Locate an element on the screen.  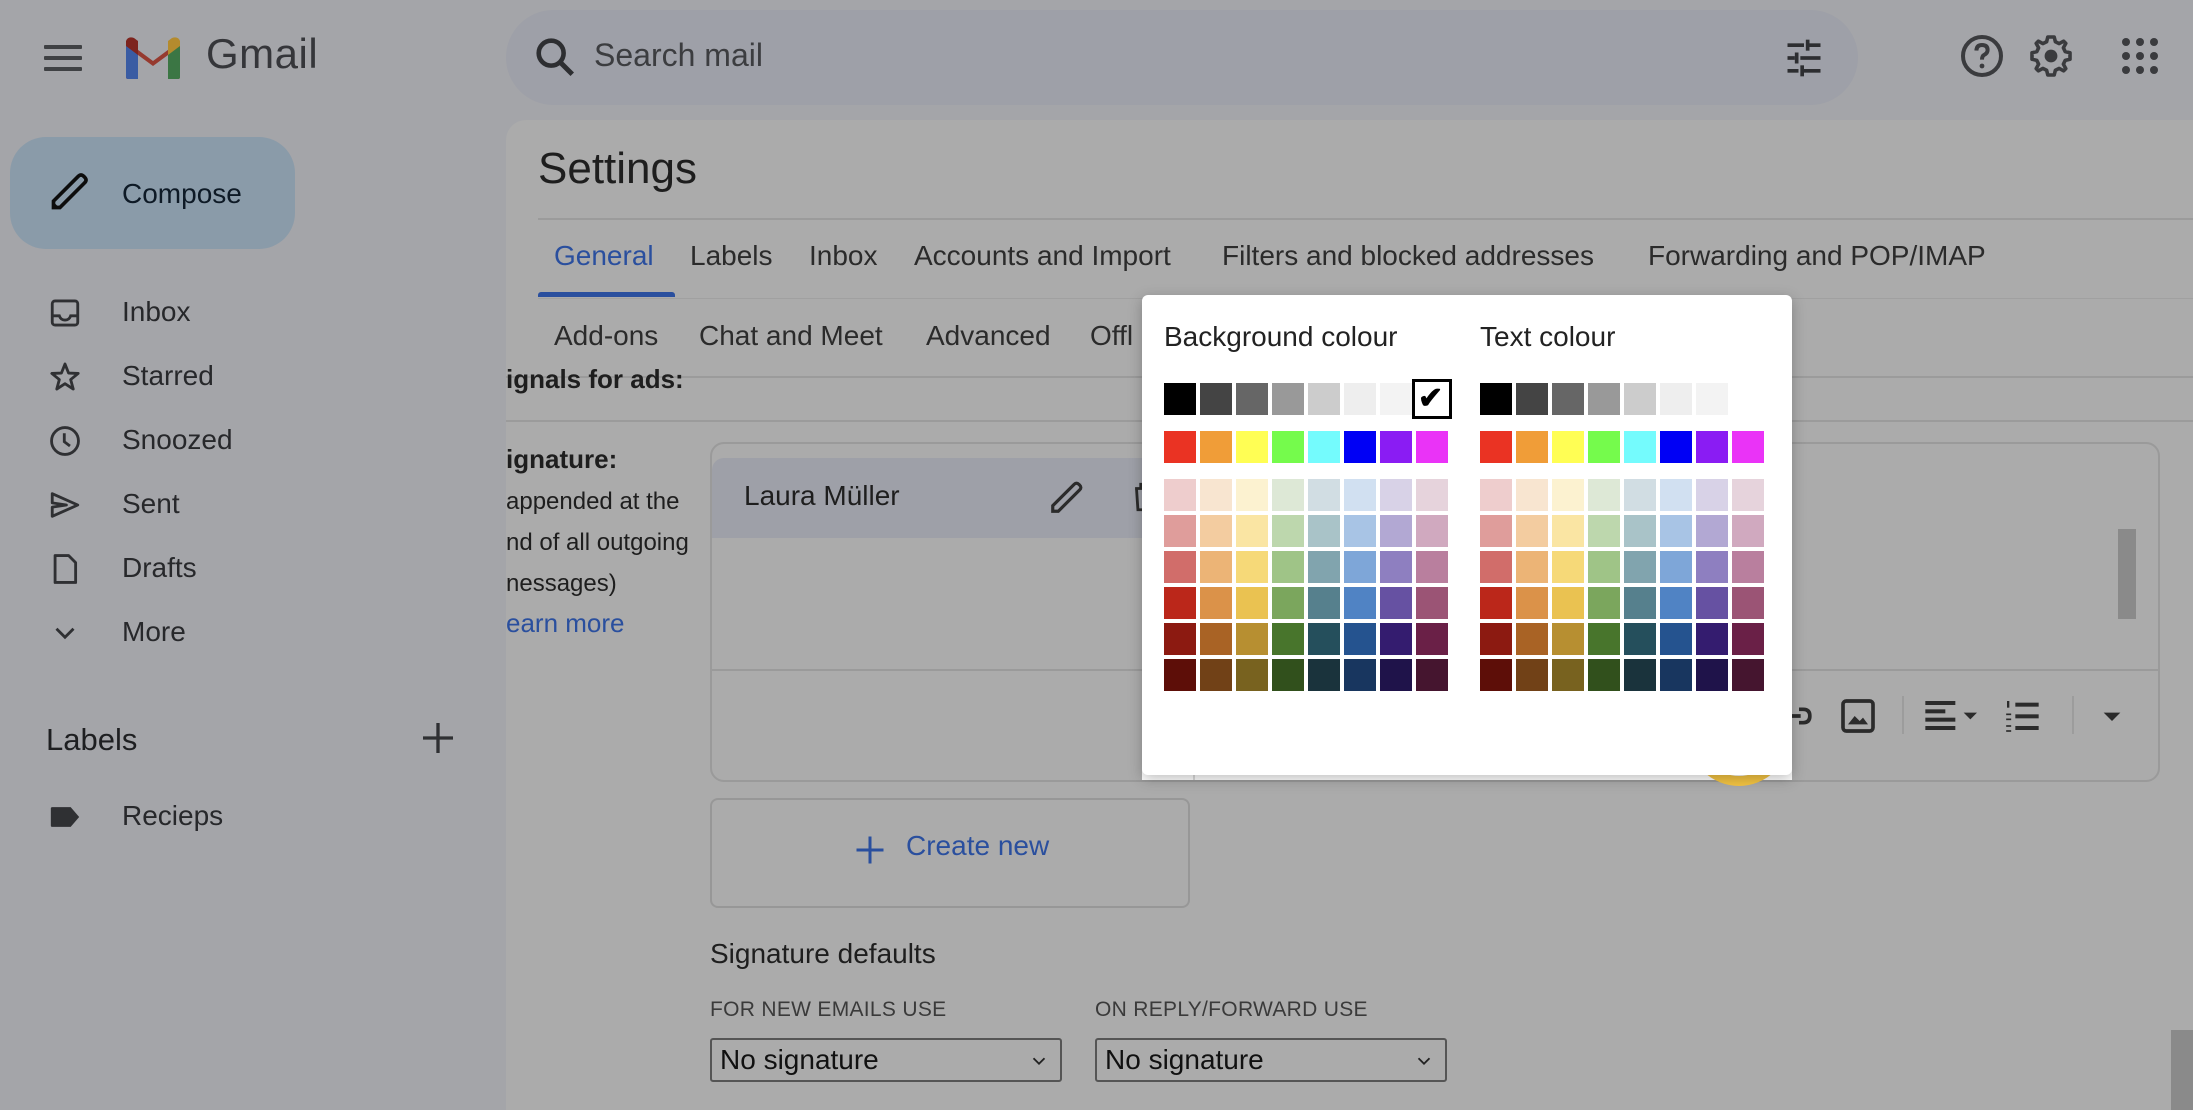
tab-inbox: Inbox is located at coordinates (843, 256).